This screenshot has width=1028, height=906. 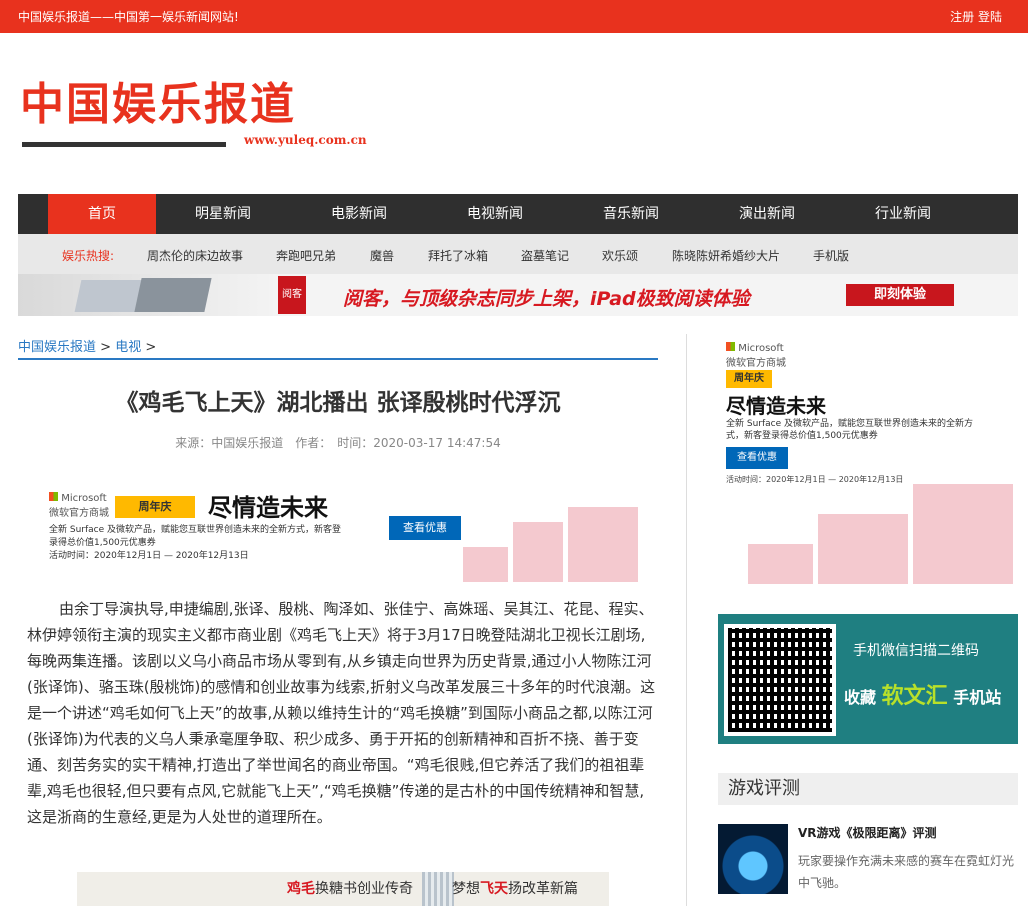 What do you see at coordinates (860, 697) in the screenshot?
I see `qr-collect: 收藏` at bounding box center [860, 697].